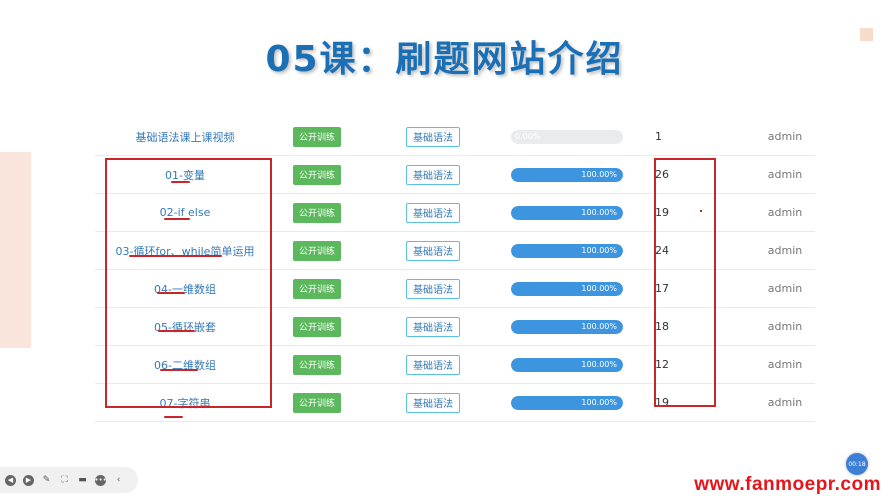 This screenshot has height=500, width=889. Describe the element at coordinates (82, 480) in the screenshot. I see `camera-icon: ▬` at that location.